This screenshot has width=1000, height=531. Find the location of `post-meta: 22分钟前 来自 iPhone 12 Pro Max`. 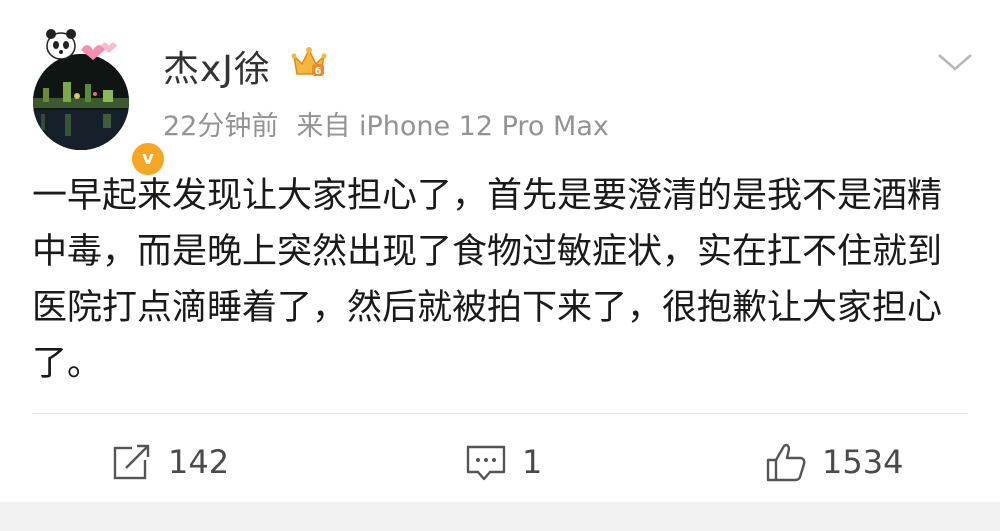

post-meta: 22分钟前 来自 iPhone 12 Pro Max is located at coordinates (386, 123).